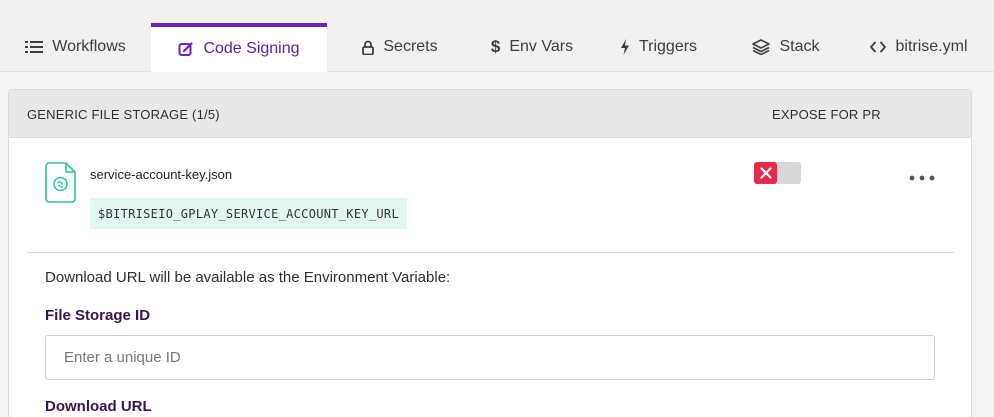 This screenshot has height=417, width=994. I want to click on tab-triggers: Triggers, so click(658, 47).